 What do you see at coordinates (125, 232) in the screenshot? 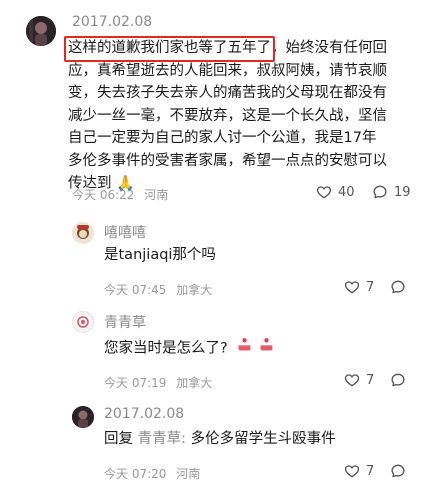
I see `username: 嘻嘻嘻` at bounding box center [125, 232].